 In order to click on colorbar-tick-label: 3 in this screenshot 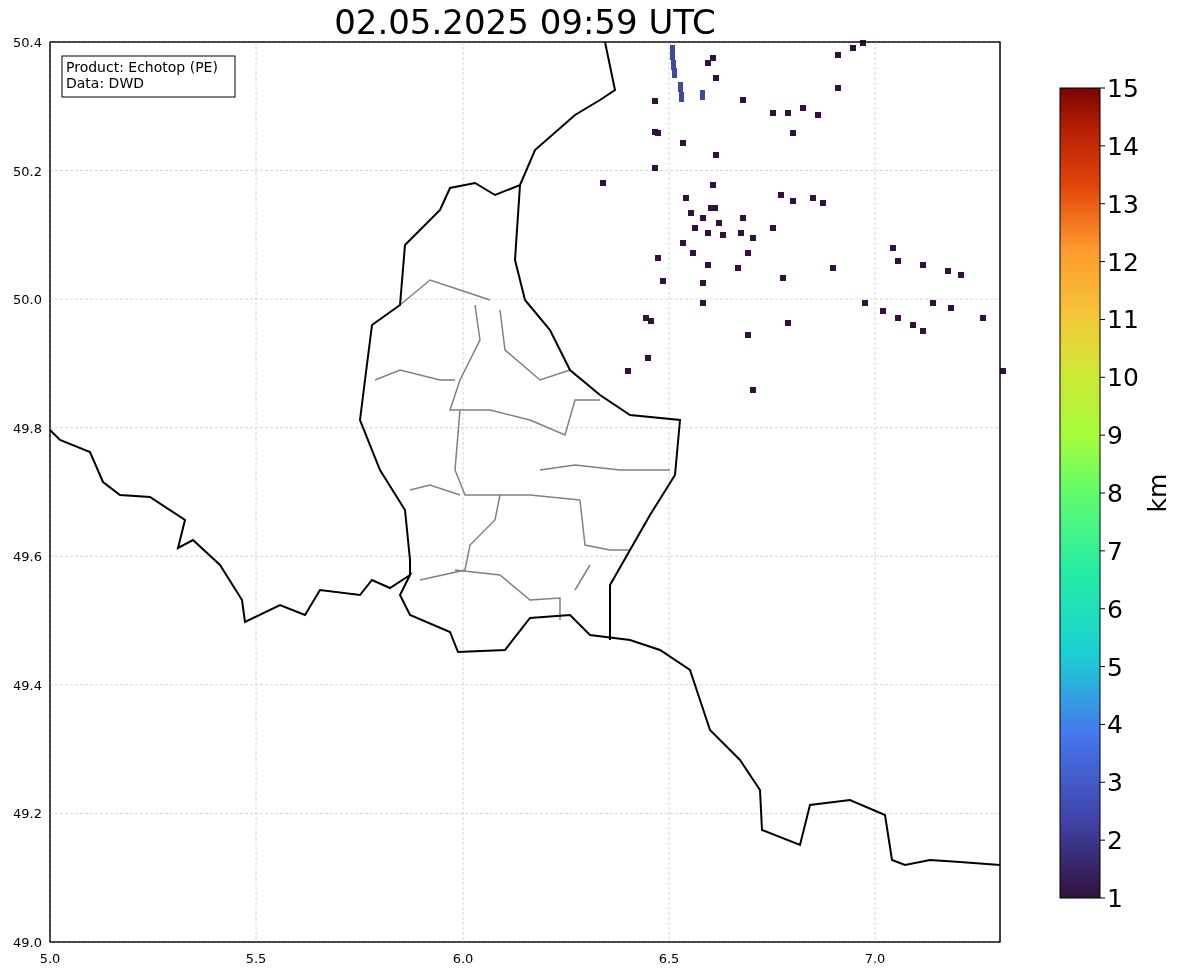, I will do `click(1115, 783)`.